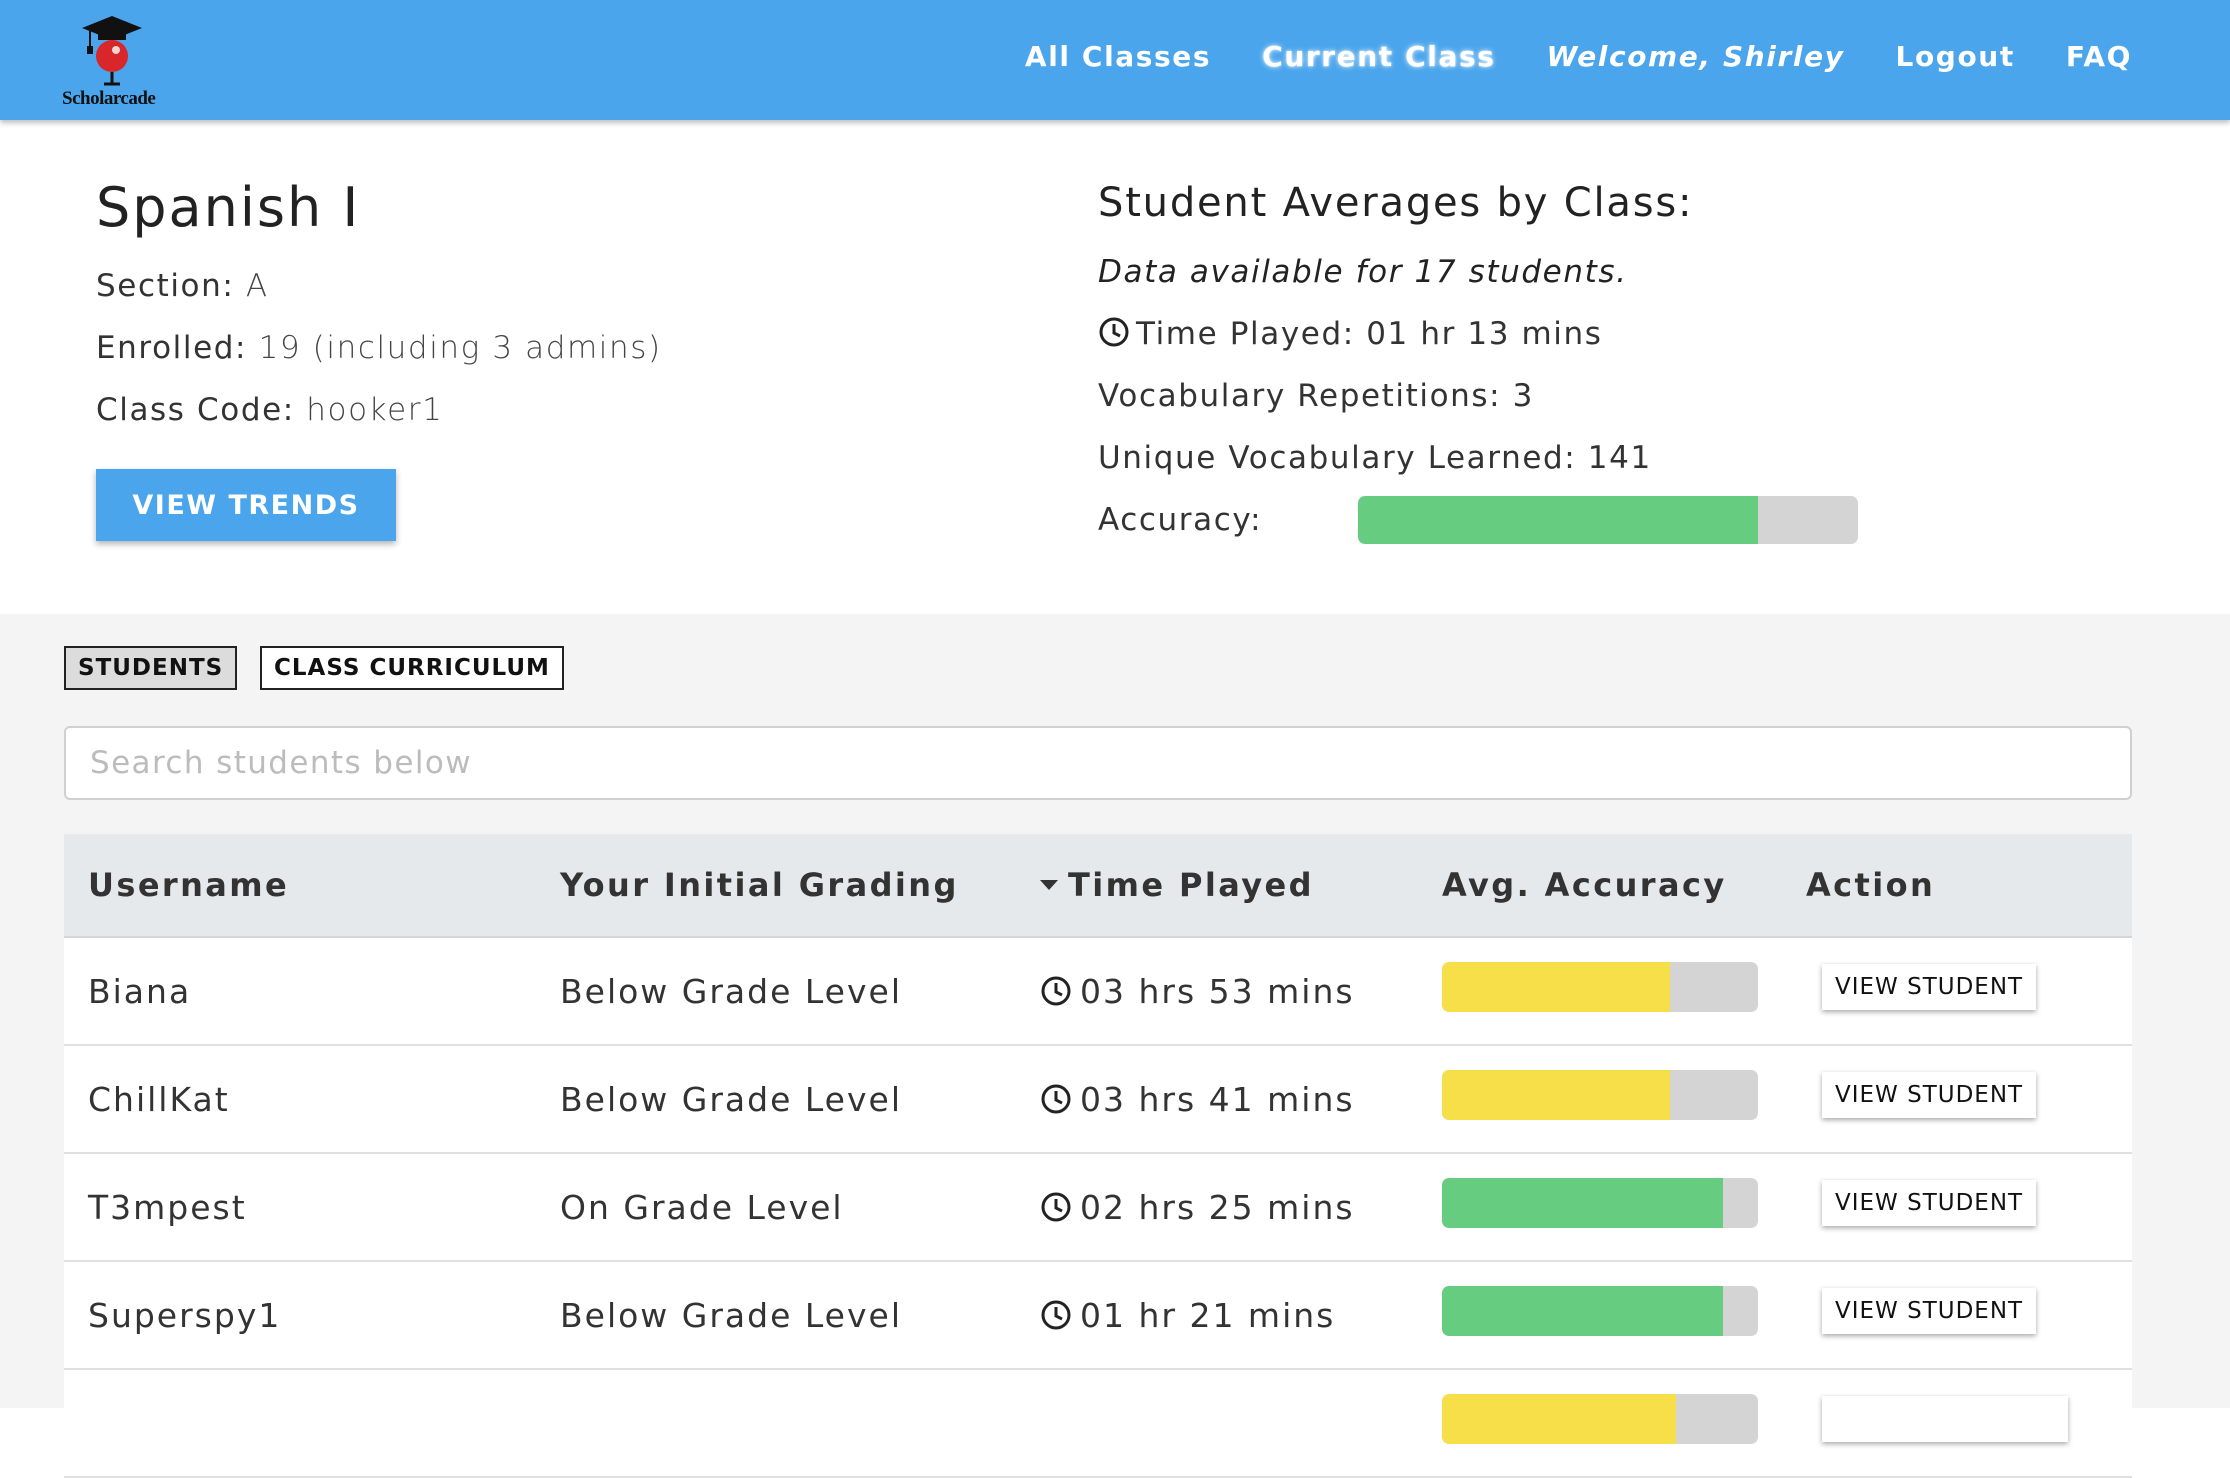 The height and width of the screenshot is (1478, 2230). I want to click on search-students-input, so click(1098, 763).